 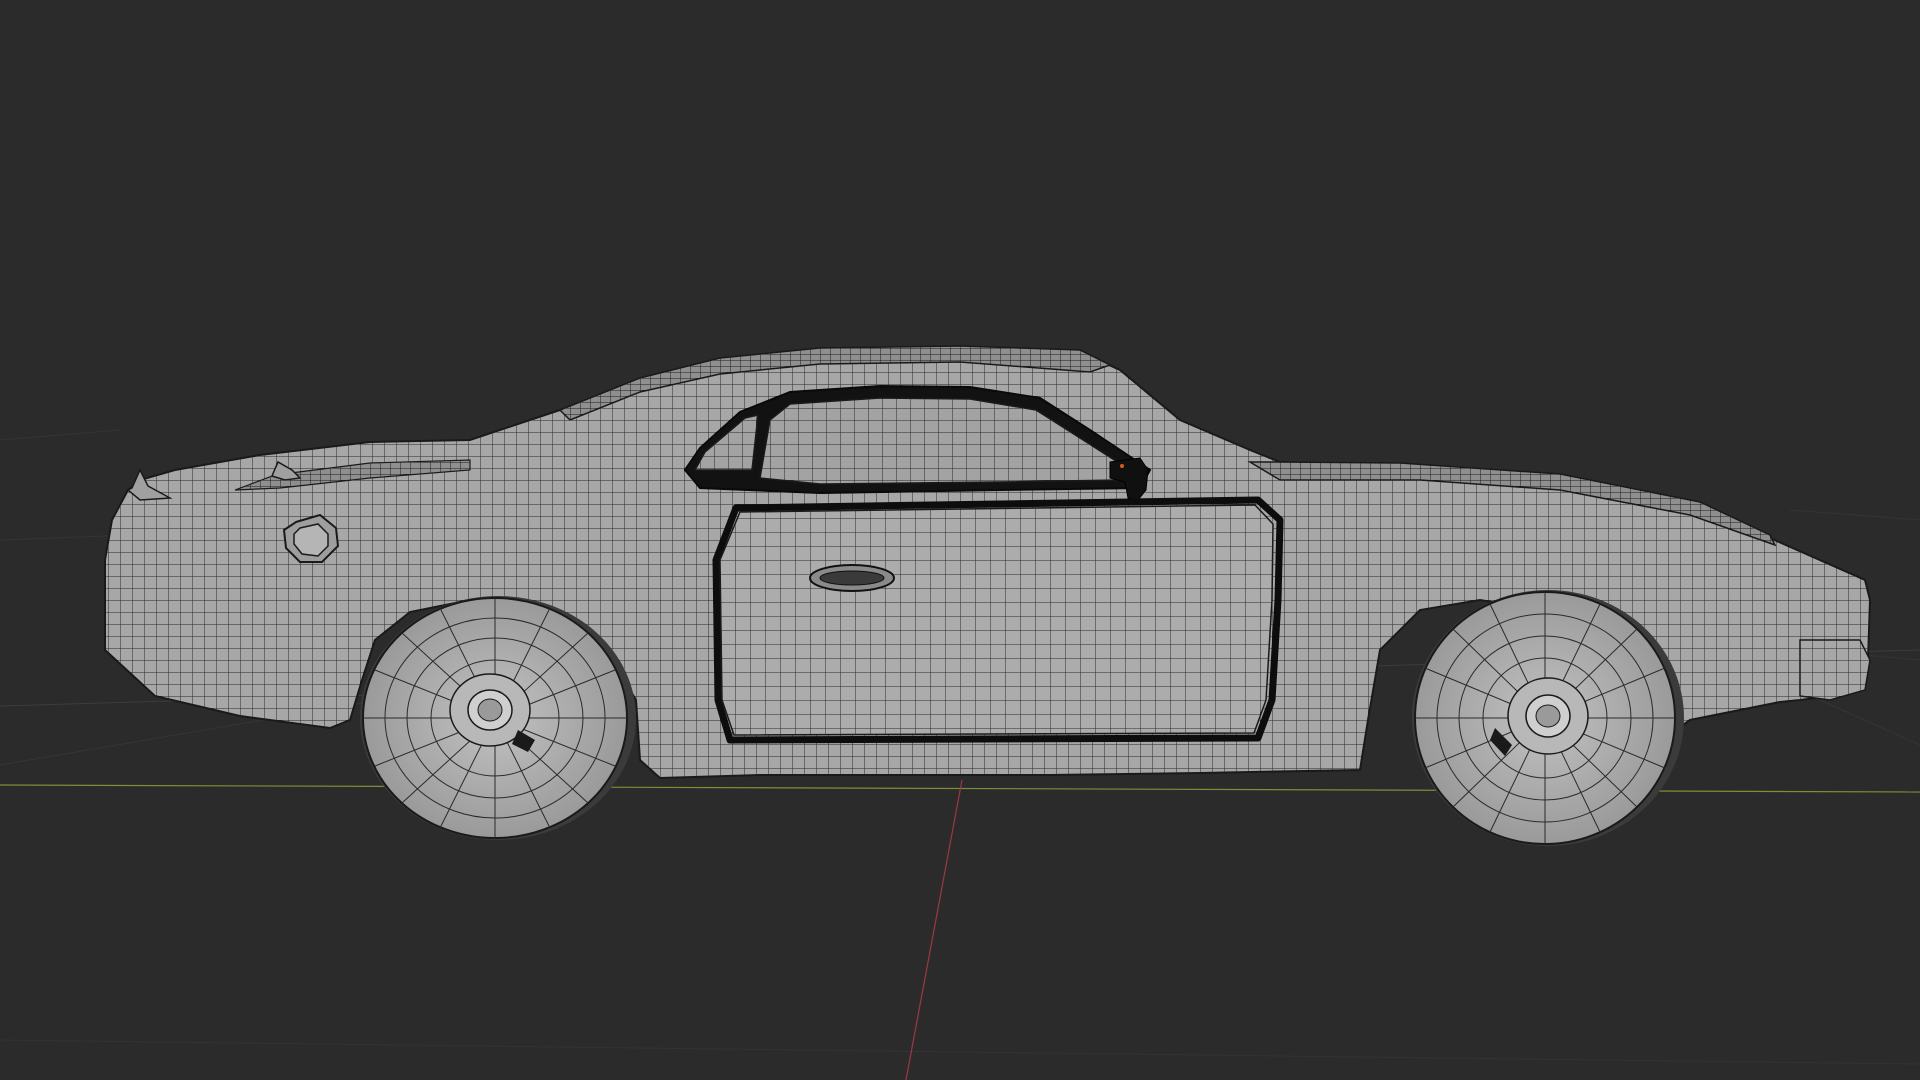 I want to click on front-bumper, so click(x=1835, y=670).